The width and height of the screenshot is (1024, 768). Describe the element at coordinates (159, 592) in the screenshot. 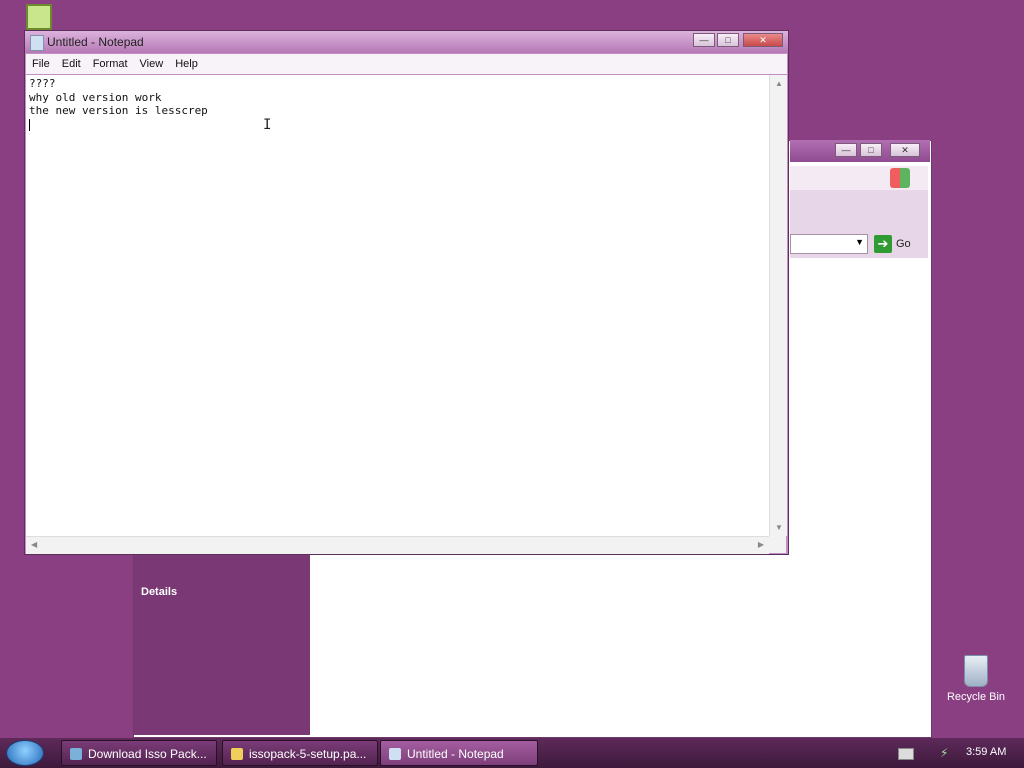

I see `details-heading: Details` at that location.